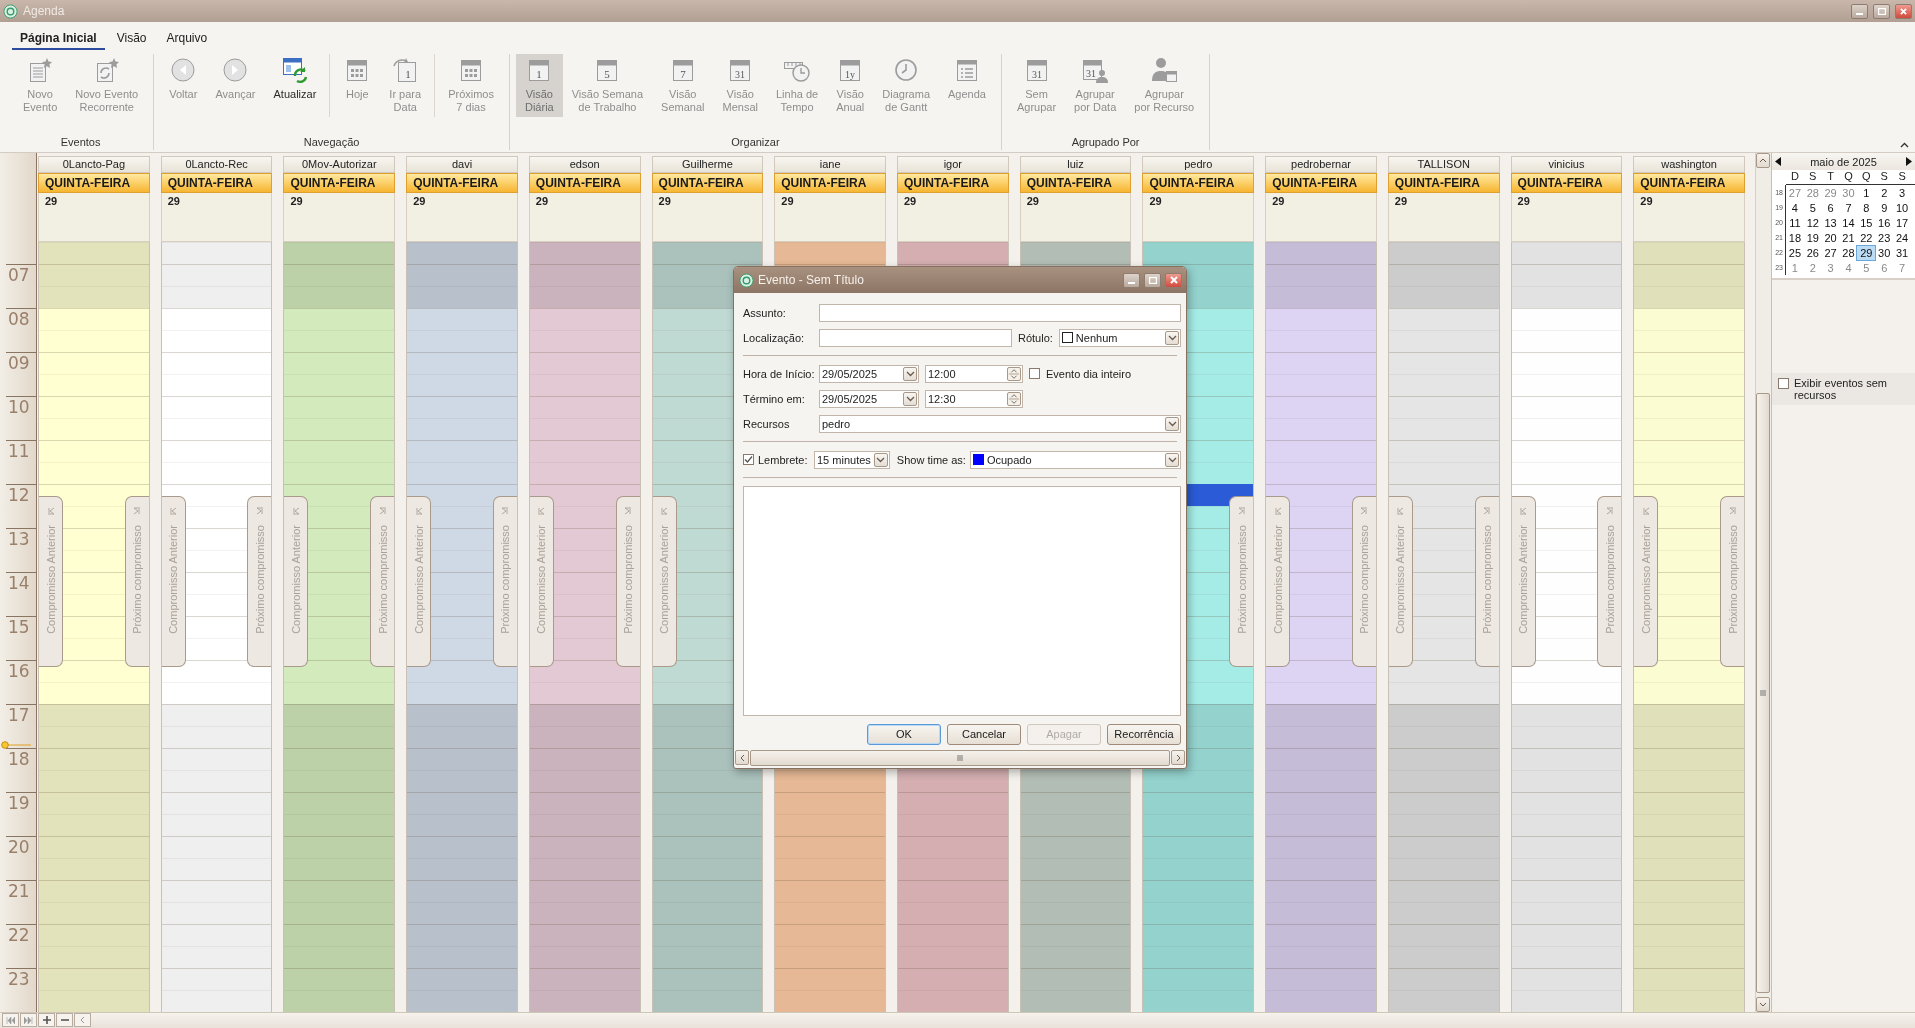  What do you see at coordinates (1178, 757) in the screenshot?
I see `scroll-right-button` at bounding box center [1178, 757].